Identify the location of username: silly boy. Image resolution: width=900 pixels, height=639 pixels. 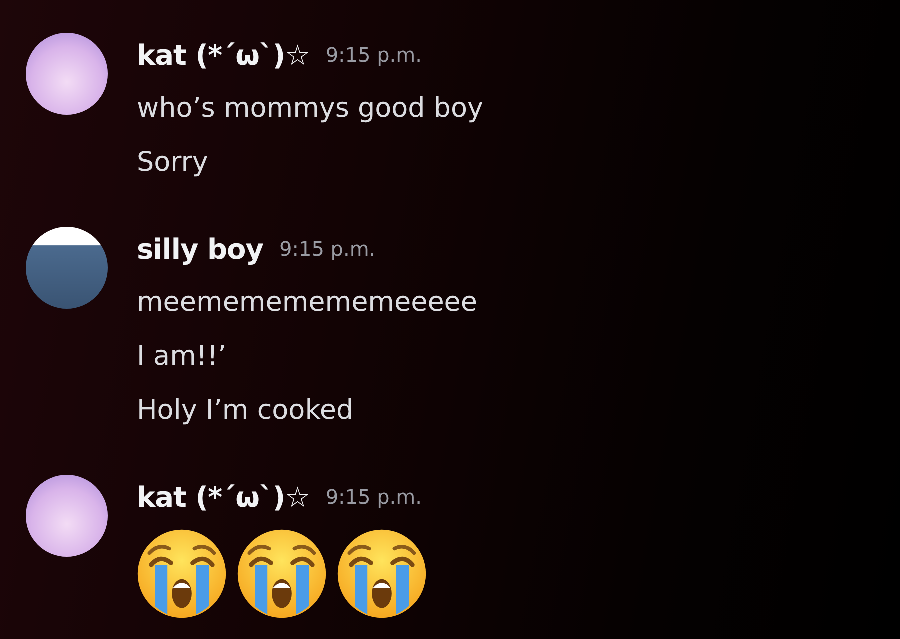
(200, 249).